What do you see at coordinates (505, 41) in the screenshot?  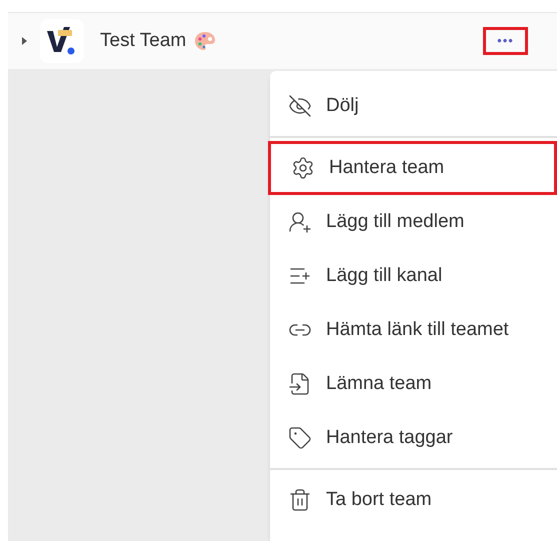 I see `more-options-button: •••` at bounding box center [505, 41].